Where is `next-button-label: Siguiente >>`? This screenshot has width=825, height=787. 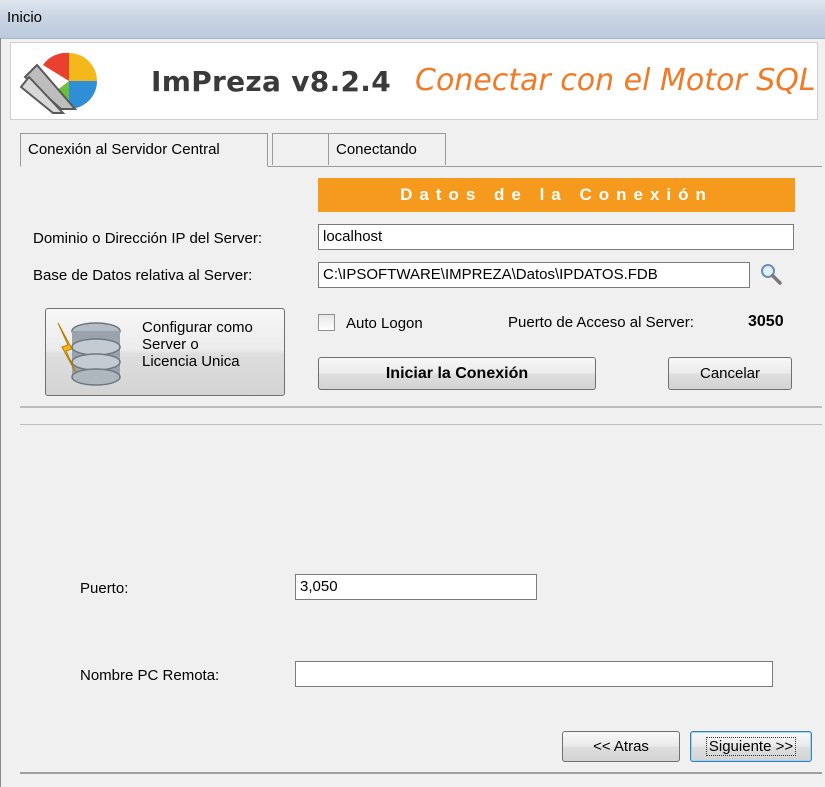
next-button-label: Siguiente >> is located at coordinates (751, 746).